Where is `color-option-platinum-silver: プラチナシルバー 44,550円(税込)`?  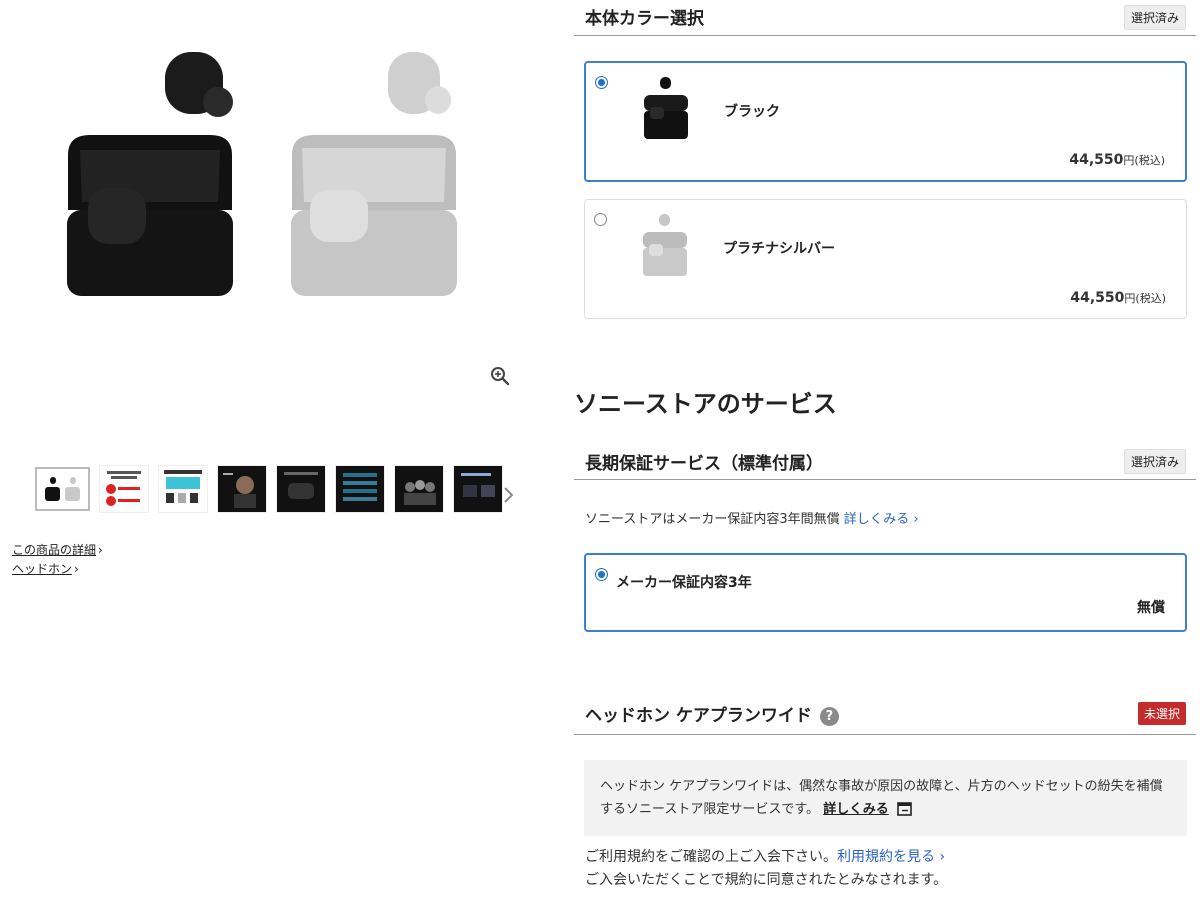 color-option-platinum-silver: プラチナシルバー 44,550円(税込) is located at coordinates (885, 259).